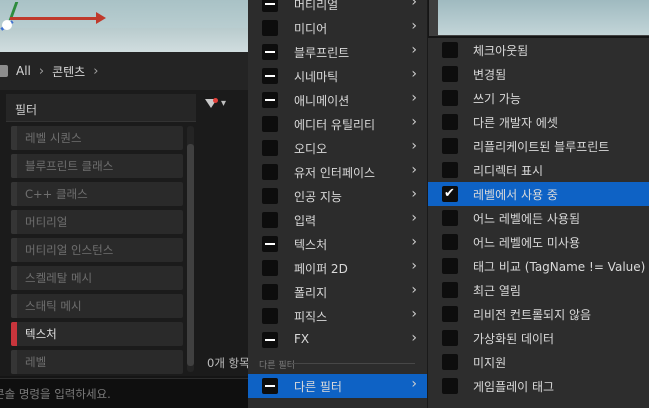 The width and height of the screenshot is (649, 408). I want to click on submenu-item-in-use-by-level: ✔ 레벨에서 사용 중, so click(538, 194).